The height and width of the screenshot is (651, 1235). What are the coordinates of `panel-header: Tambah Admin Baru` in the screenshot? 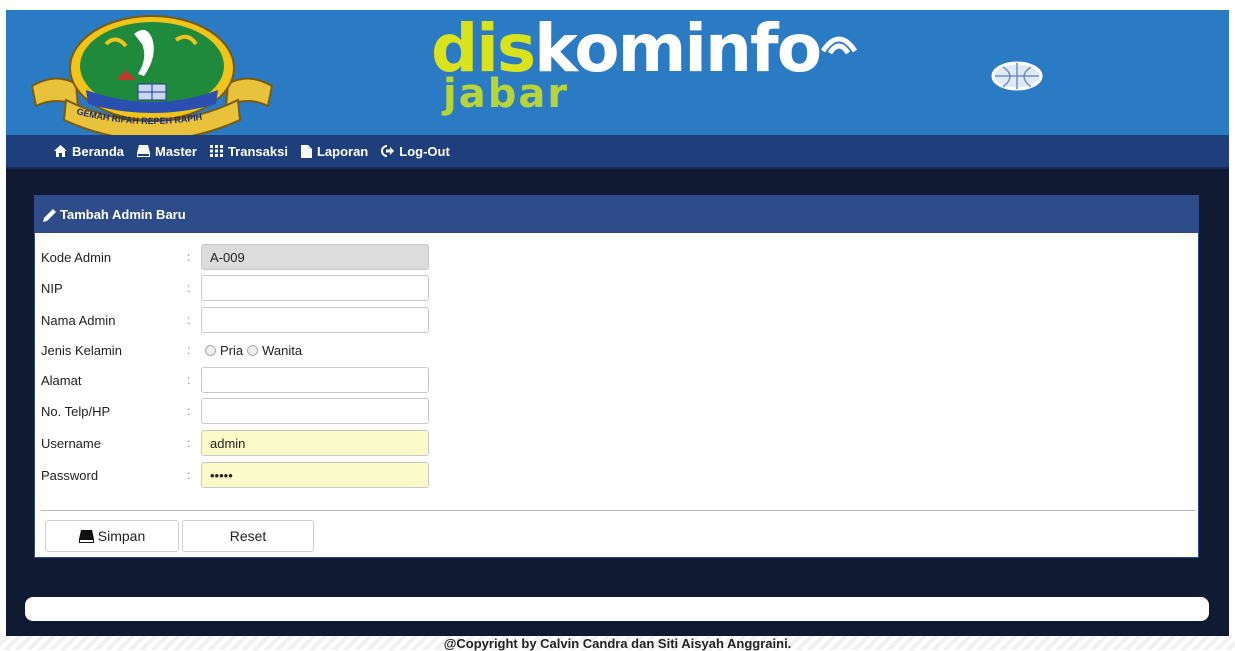 It's located at (616, 214).